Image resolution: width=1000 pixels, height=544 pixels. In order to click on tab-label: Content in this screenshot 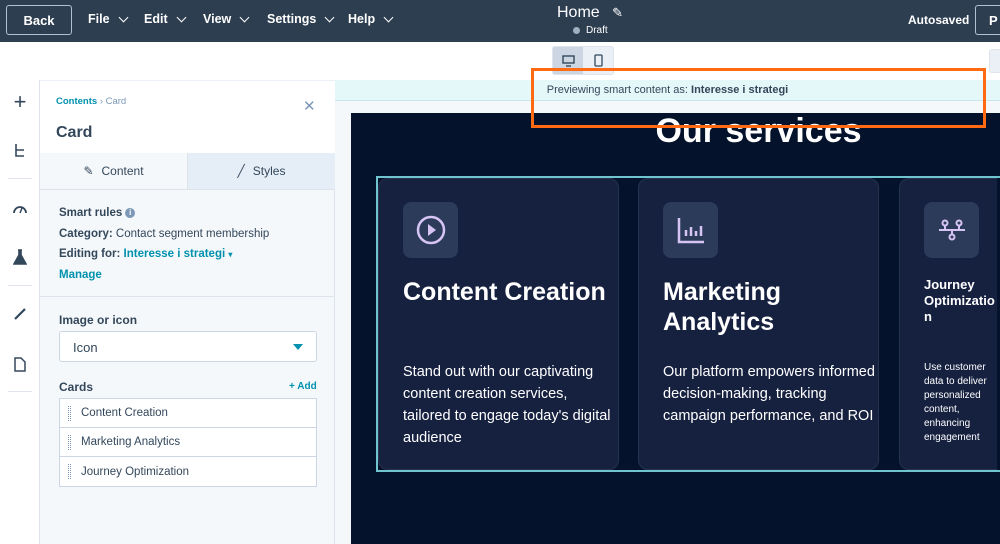, I will do `click(122, 171)`.